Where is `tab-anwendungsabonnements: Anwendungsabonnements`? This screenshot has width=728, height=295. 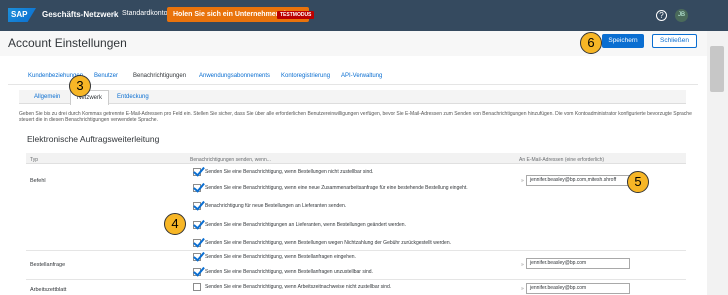 tab-anwendungsabonnements: Anwendungsabonnements is located at coordinates (234, 76).